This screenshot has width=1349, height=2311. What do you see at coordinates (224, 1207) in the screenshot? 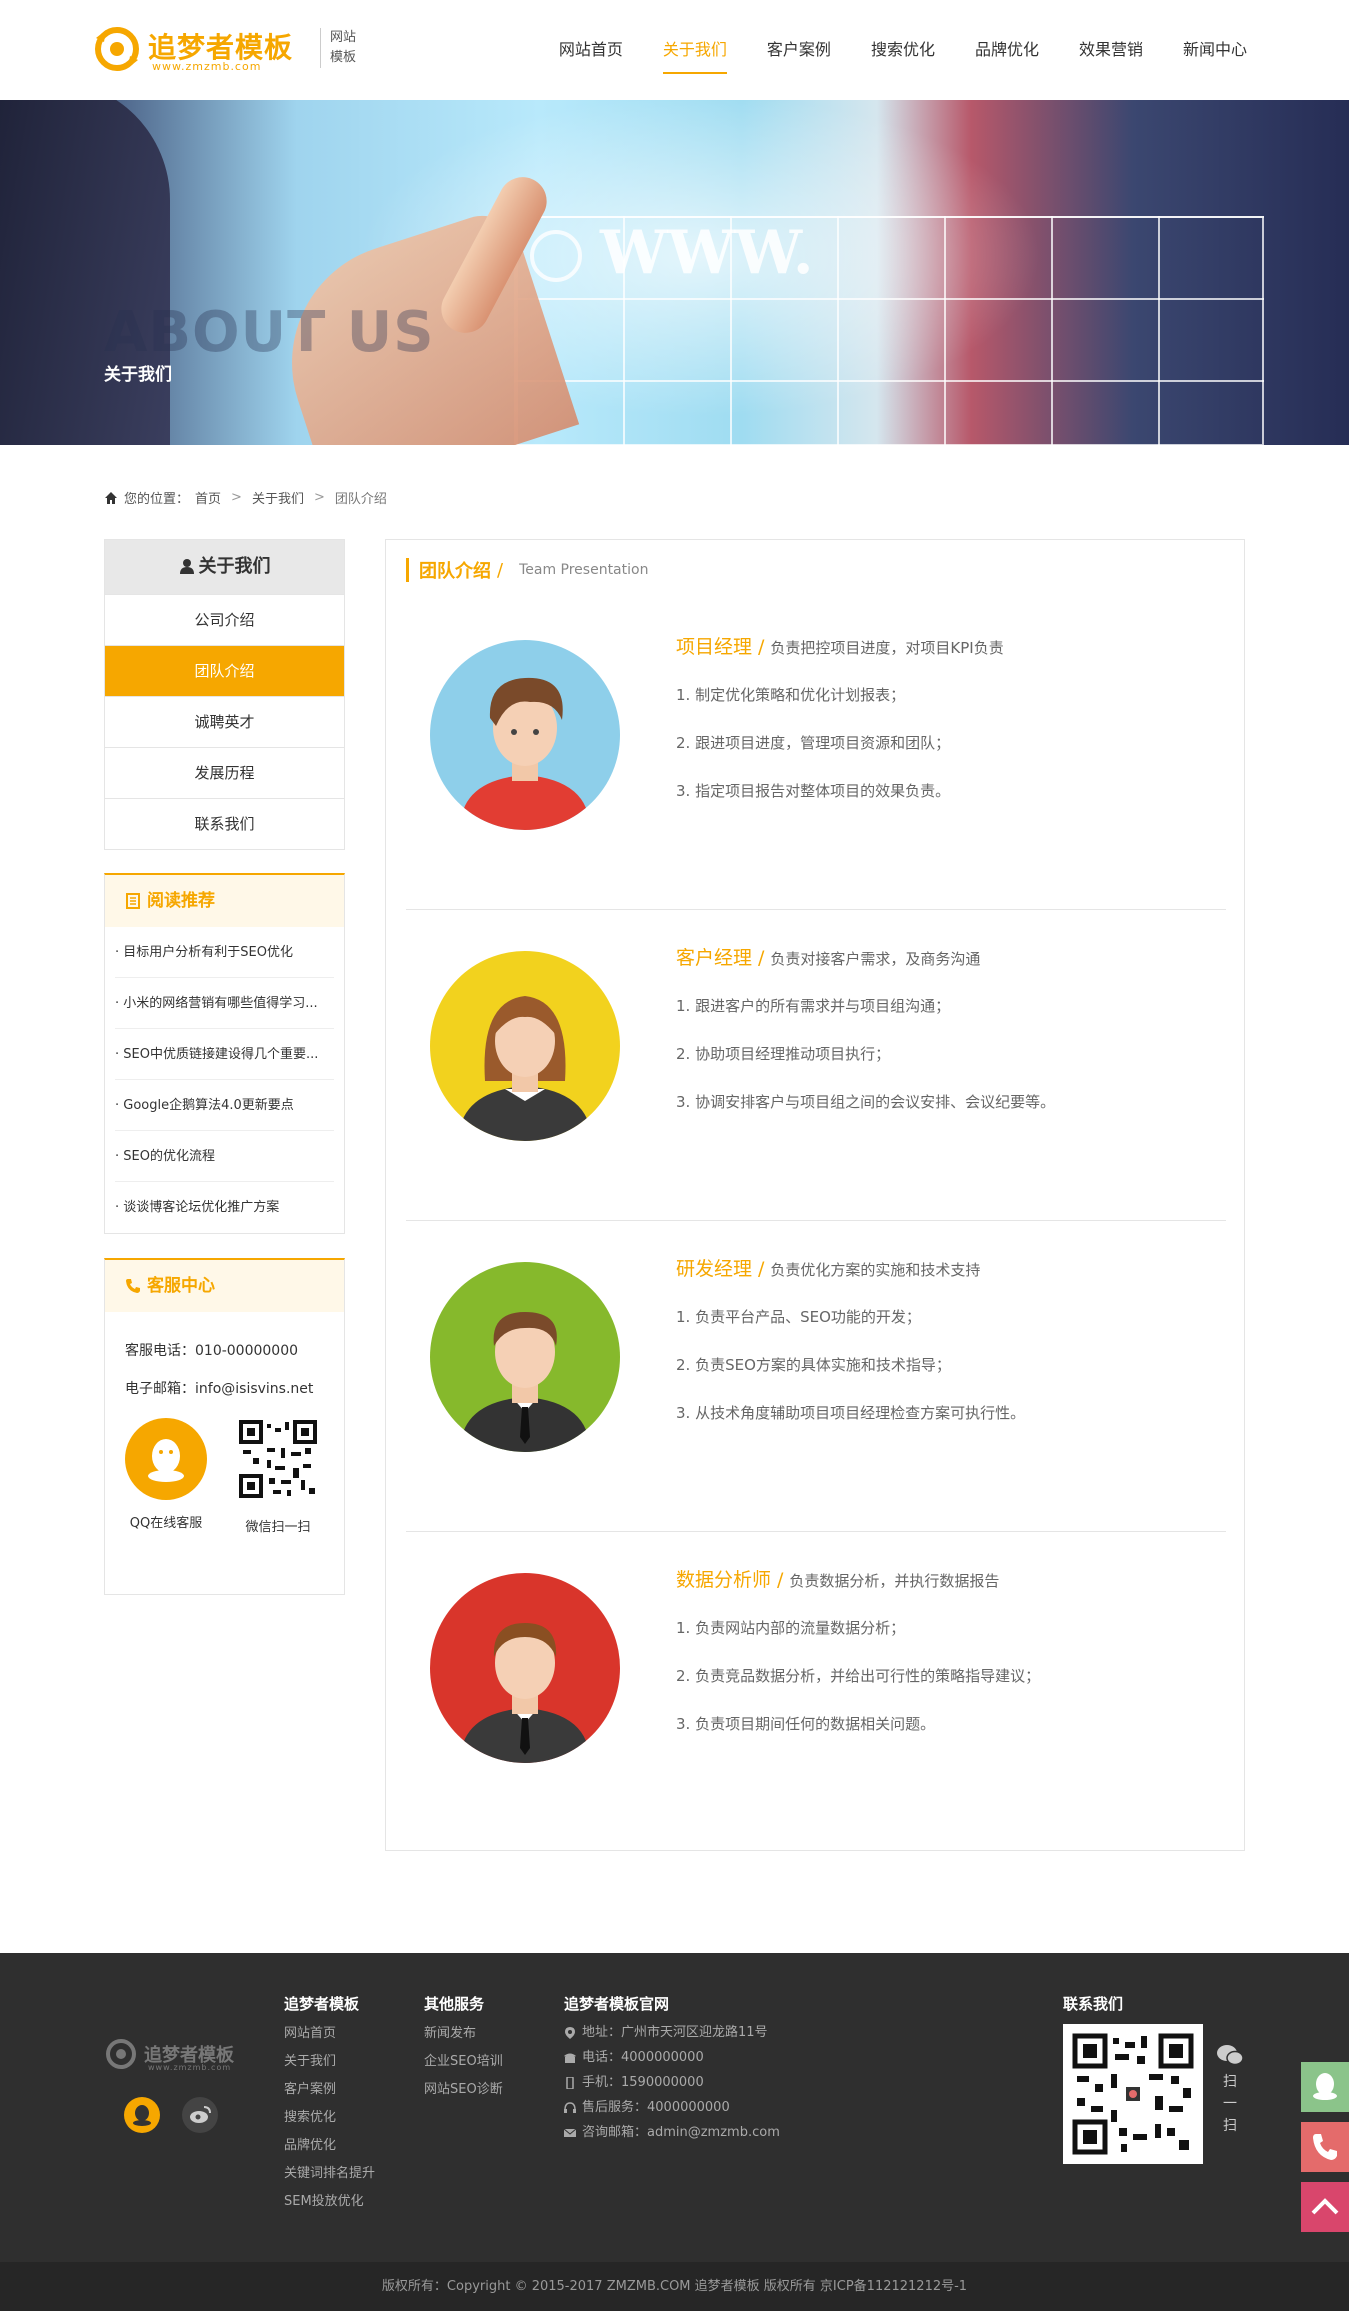
I see `reading-item: · 谈谈博客论坛优化推广方案` at bounding box center [224, 1207].